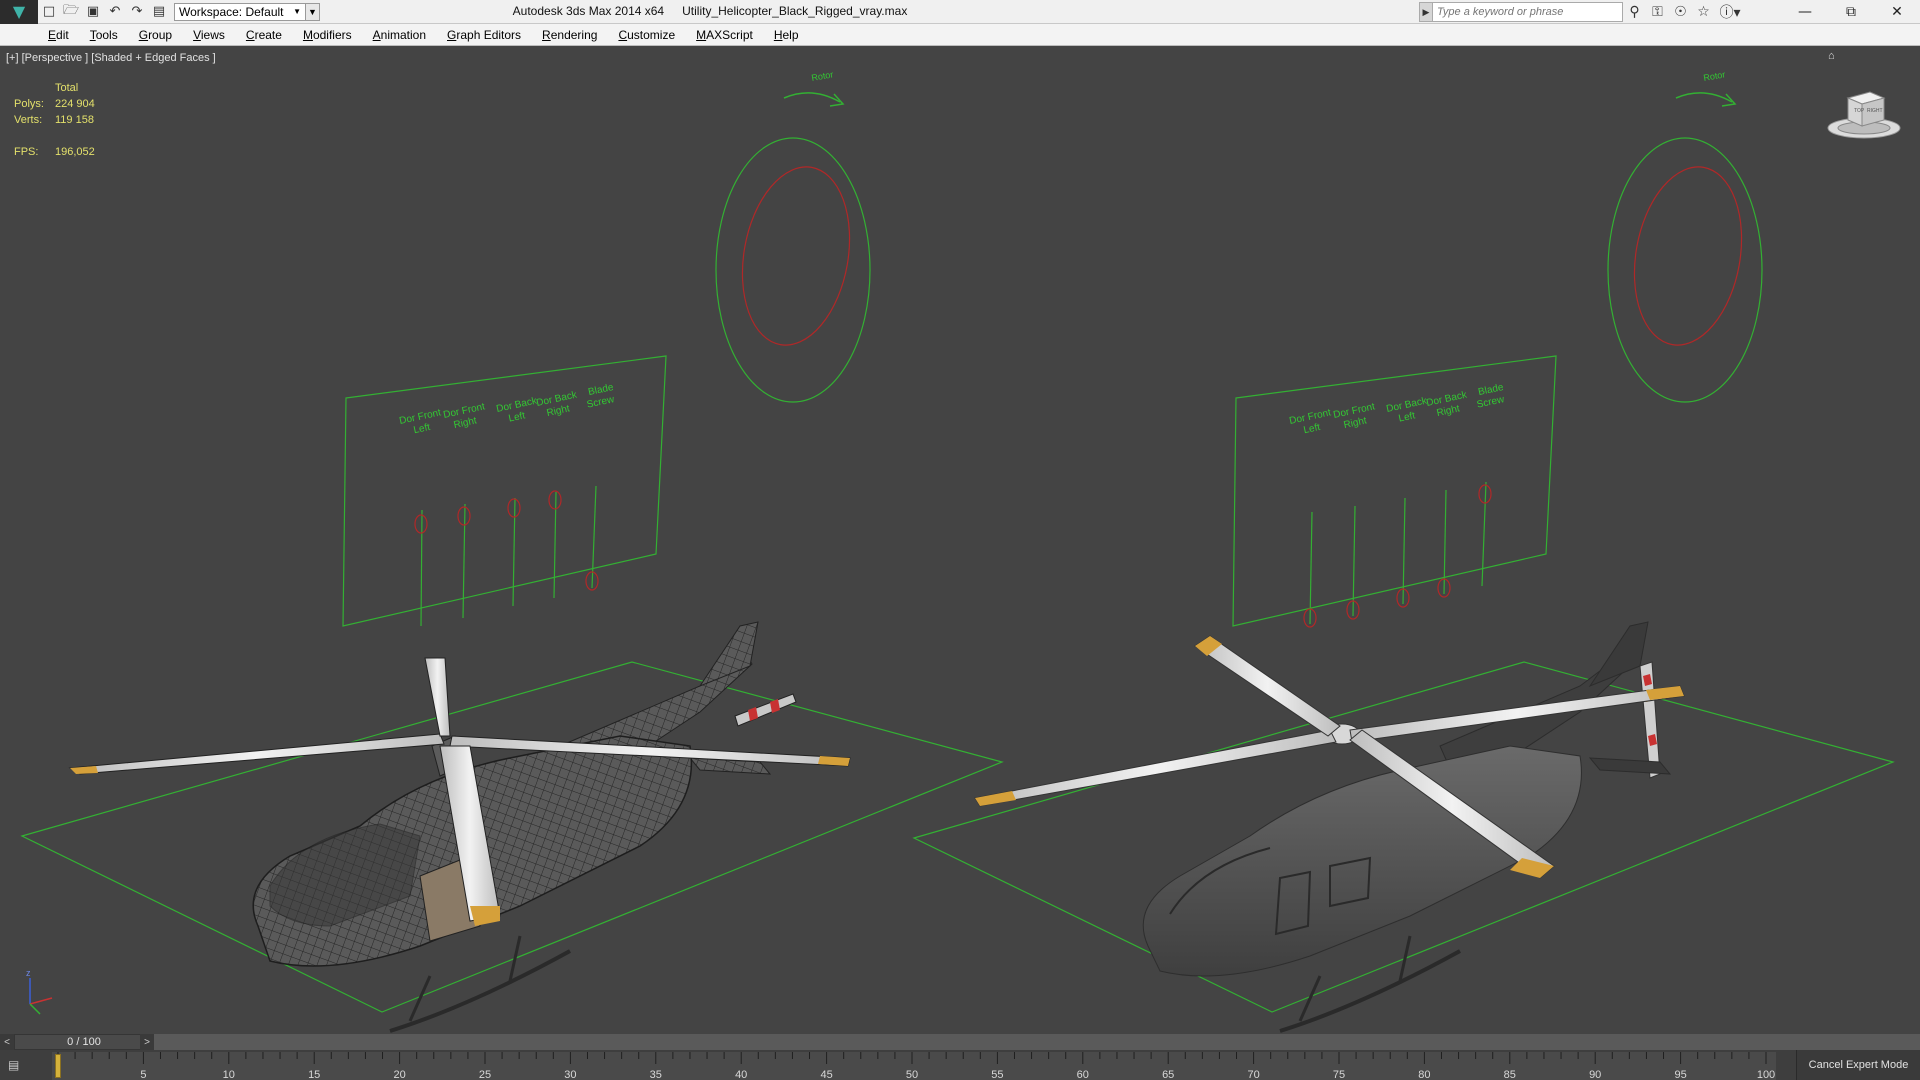  Describe the element at coordinates (1339, 1074) in the screenshot. I see `timeline-tick-label: 75` at that location.